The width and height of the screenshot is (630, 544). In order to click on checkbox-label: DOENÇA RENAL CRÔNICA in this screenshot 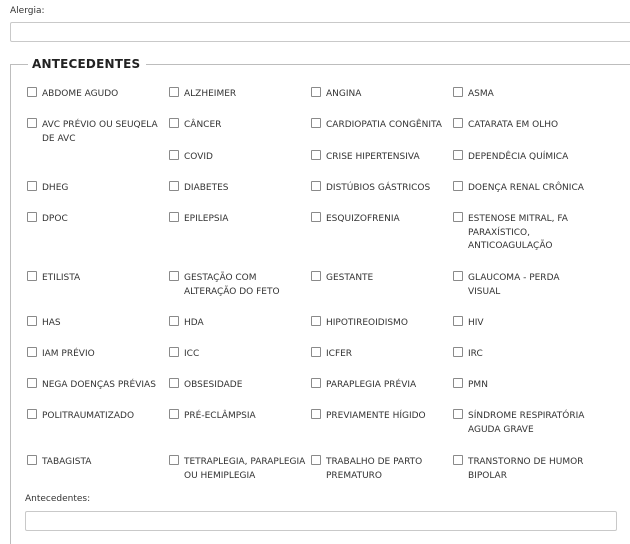, I will do `click(526, 188)`.